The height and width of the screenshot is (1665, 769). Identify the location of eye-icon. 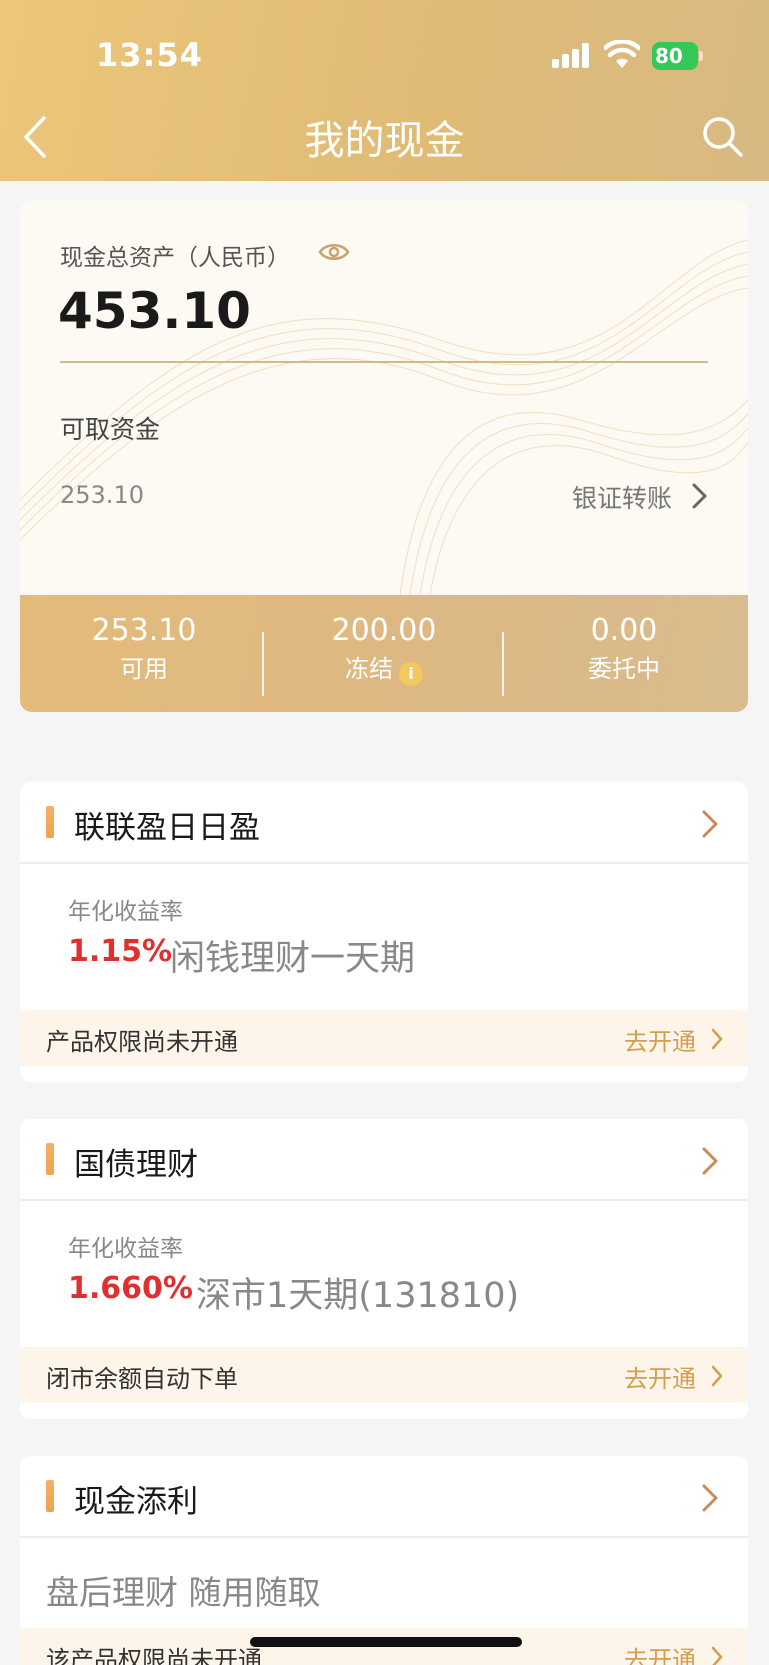
(334, 252).